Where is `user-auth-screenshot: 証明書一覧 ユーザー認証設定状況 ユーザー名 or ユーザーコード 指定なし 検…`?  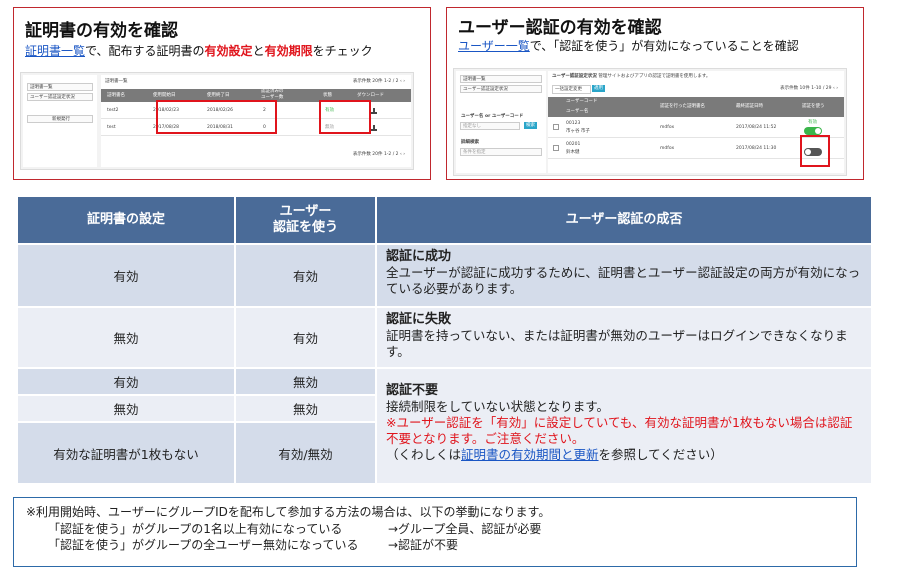 user-auth-screenshot: 証明書一覧 ユーザー認証設定状況 ユーザー名 or ユーザーコード 指定なし 検… is located at coordinates (650, 122).